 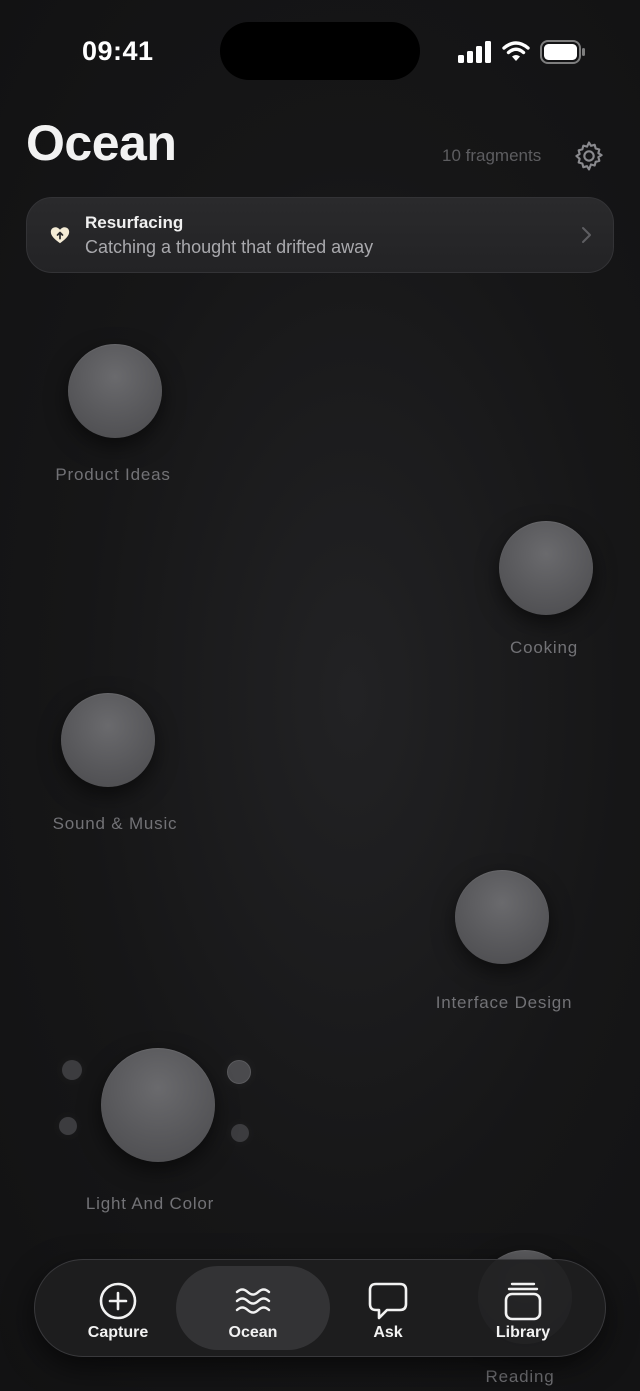 What do you see at coordinates (118, 51) in the screenshot?
I see `status-time: 09:41` at bounding box center [118, 51].